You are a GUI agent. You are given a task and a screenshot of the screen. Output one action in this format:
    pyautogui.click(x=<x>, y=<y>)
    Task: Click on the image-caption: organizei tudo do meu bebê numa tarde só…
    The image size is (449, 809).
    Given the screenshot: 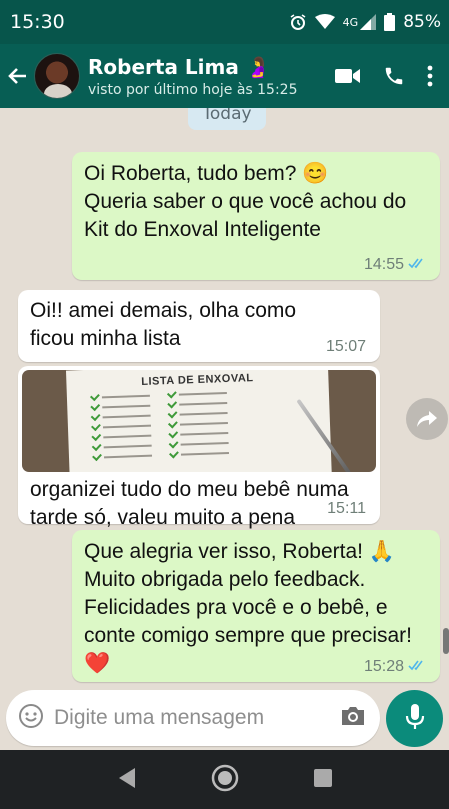 What is the action you would take?
    pyautogui.click(x=189, y=503)
    